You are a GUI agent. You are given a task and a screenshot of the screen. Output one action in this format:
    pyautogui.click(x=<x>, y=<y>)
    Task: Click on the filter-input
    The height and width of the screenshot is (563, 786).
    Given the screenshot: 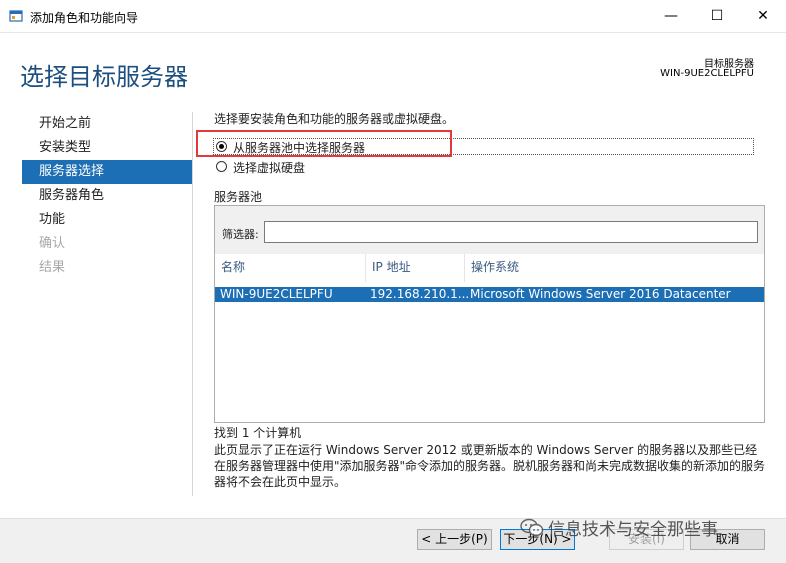 What is the action you would take?
    pyautogui.click(x=511, y=232)
    